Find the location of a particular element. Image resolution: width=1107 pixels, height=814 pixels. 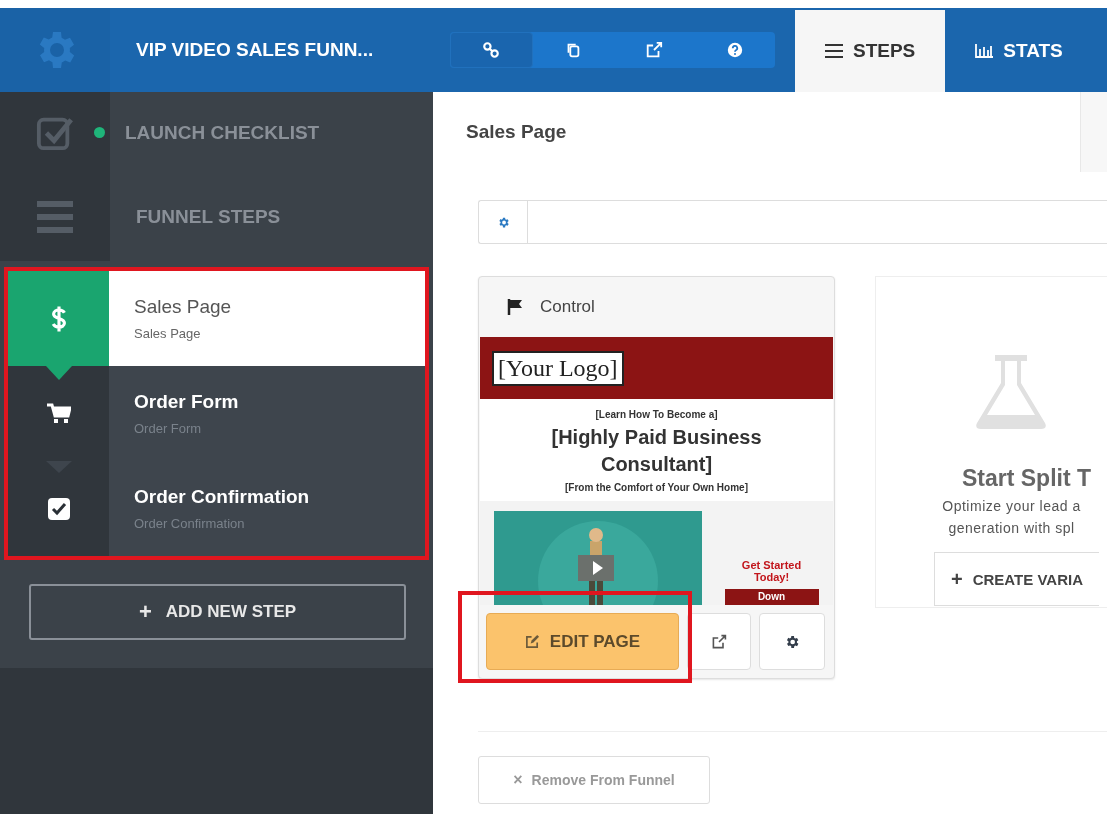

variant-label: Control is located at coordinates (567, 307).